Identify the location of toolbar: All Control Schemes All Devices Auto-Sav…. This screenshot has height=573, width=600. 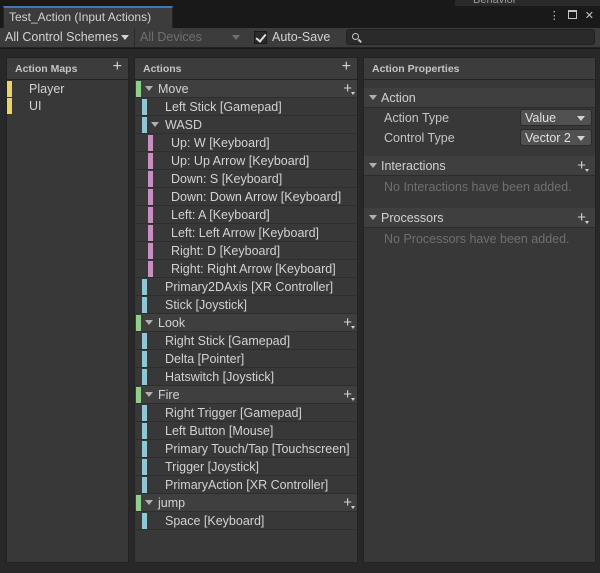
(300, 38).